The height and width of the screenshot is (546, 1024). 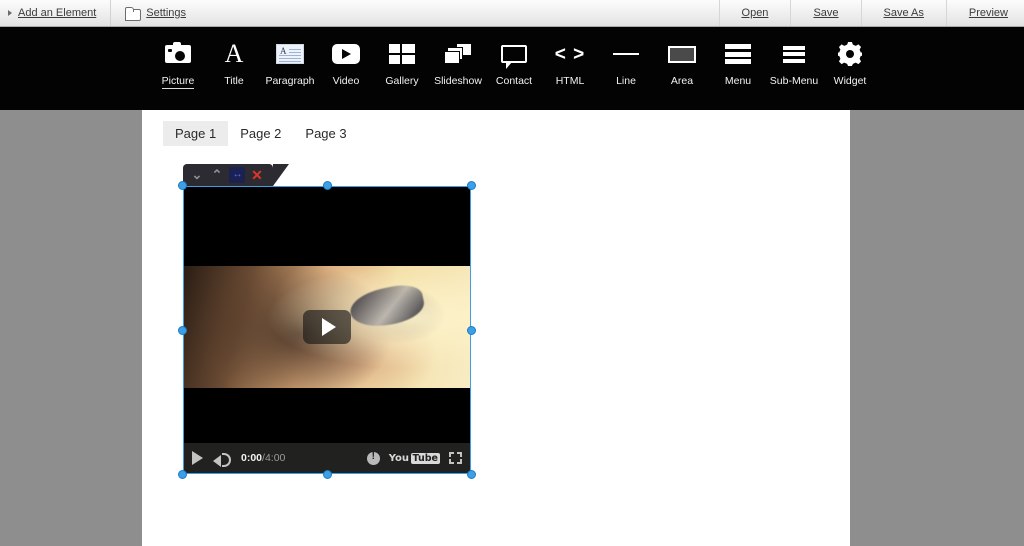 I want to click on toolbar-item-widget: Widget, so click(x=850, y=57).